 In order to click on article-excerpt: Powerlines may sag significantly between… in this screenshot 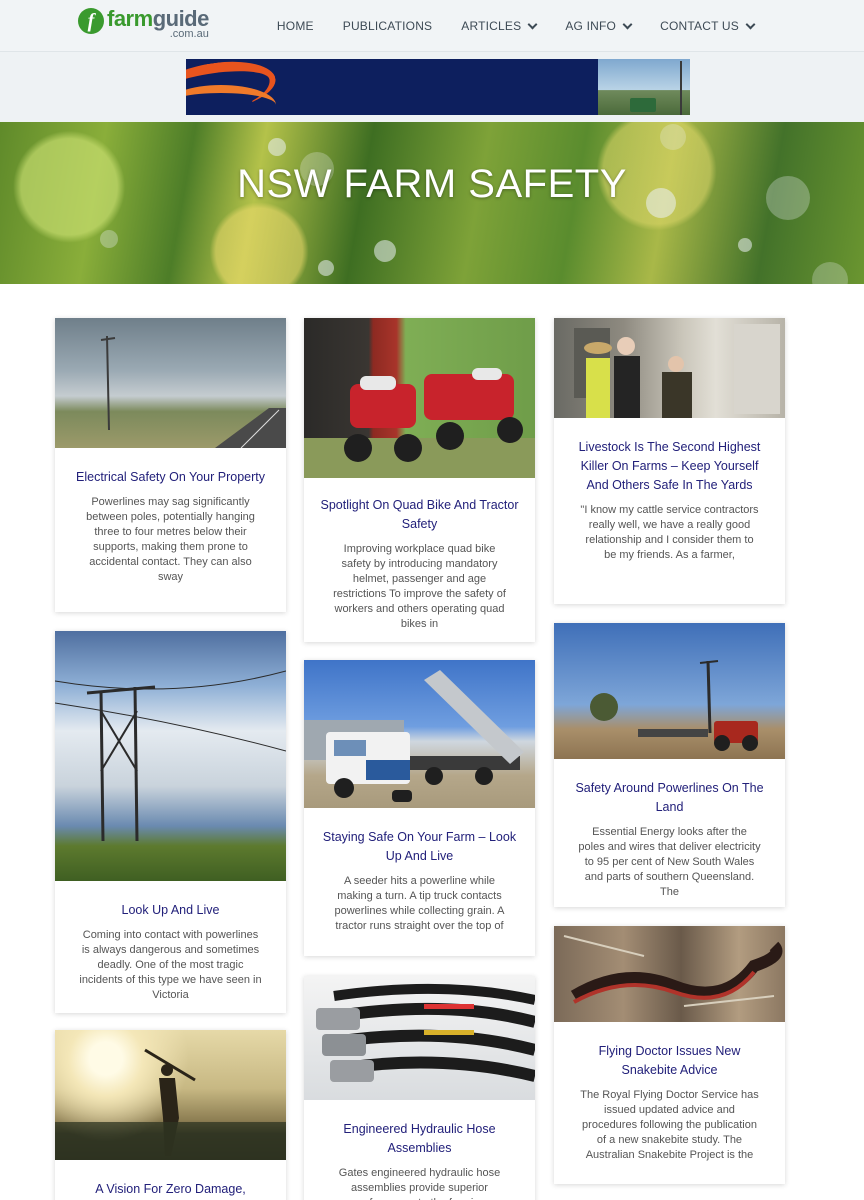, I will do `click(170, 539)`.